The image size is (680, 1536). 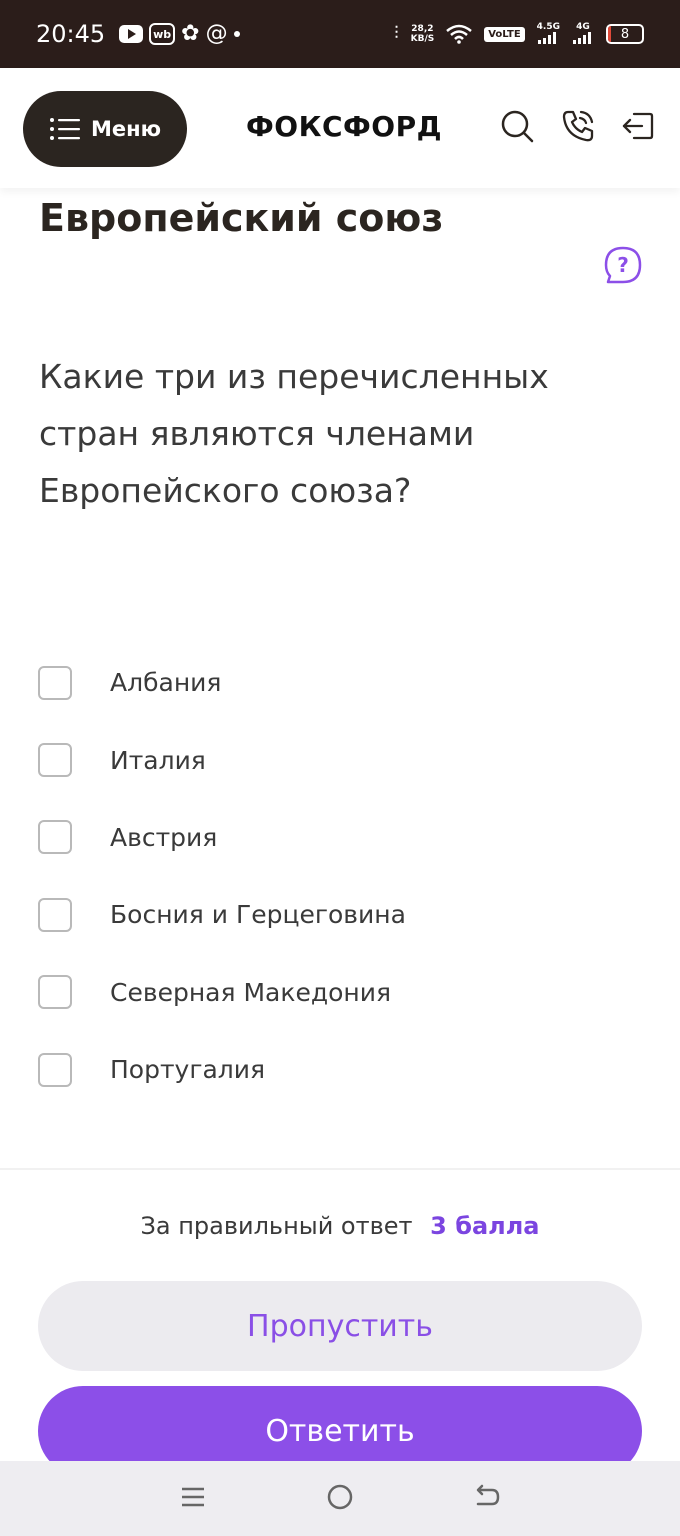 What do you see at coordinates (517, 126) in the screenshot?
I see `search-icon` at bounding box center [517, 126].